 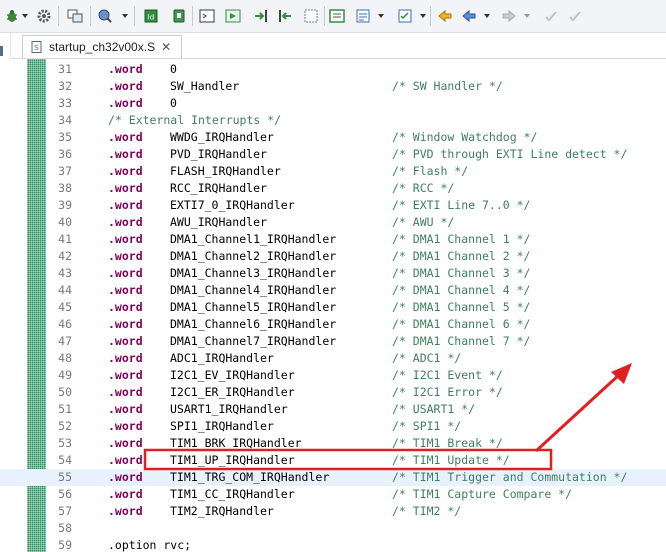 What do you see at coordinates (333, 188) in the screenshot?
I see `code-line: 38 .word RCC_IRQHandler /* RCC */` at bounding box center [333, 188].